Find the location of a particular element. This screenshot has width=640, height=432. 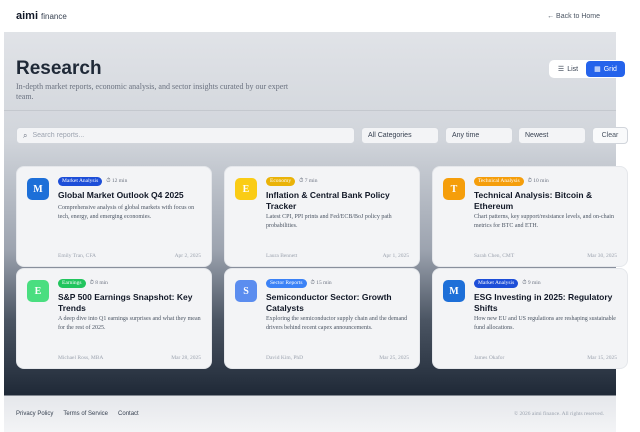

grid-view-button: ▦ Grid is located at coordinates (605, 69).